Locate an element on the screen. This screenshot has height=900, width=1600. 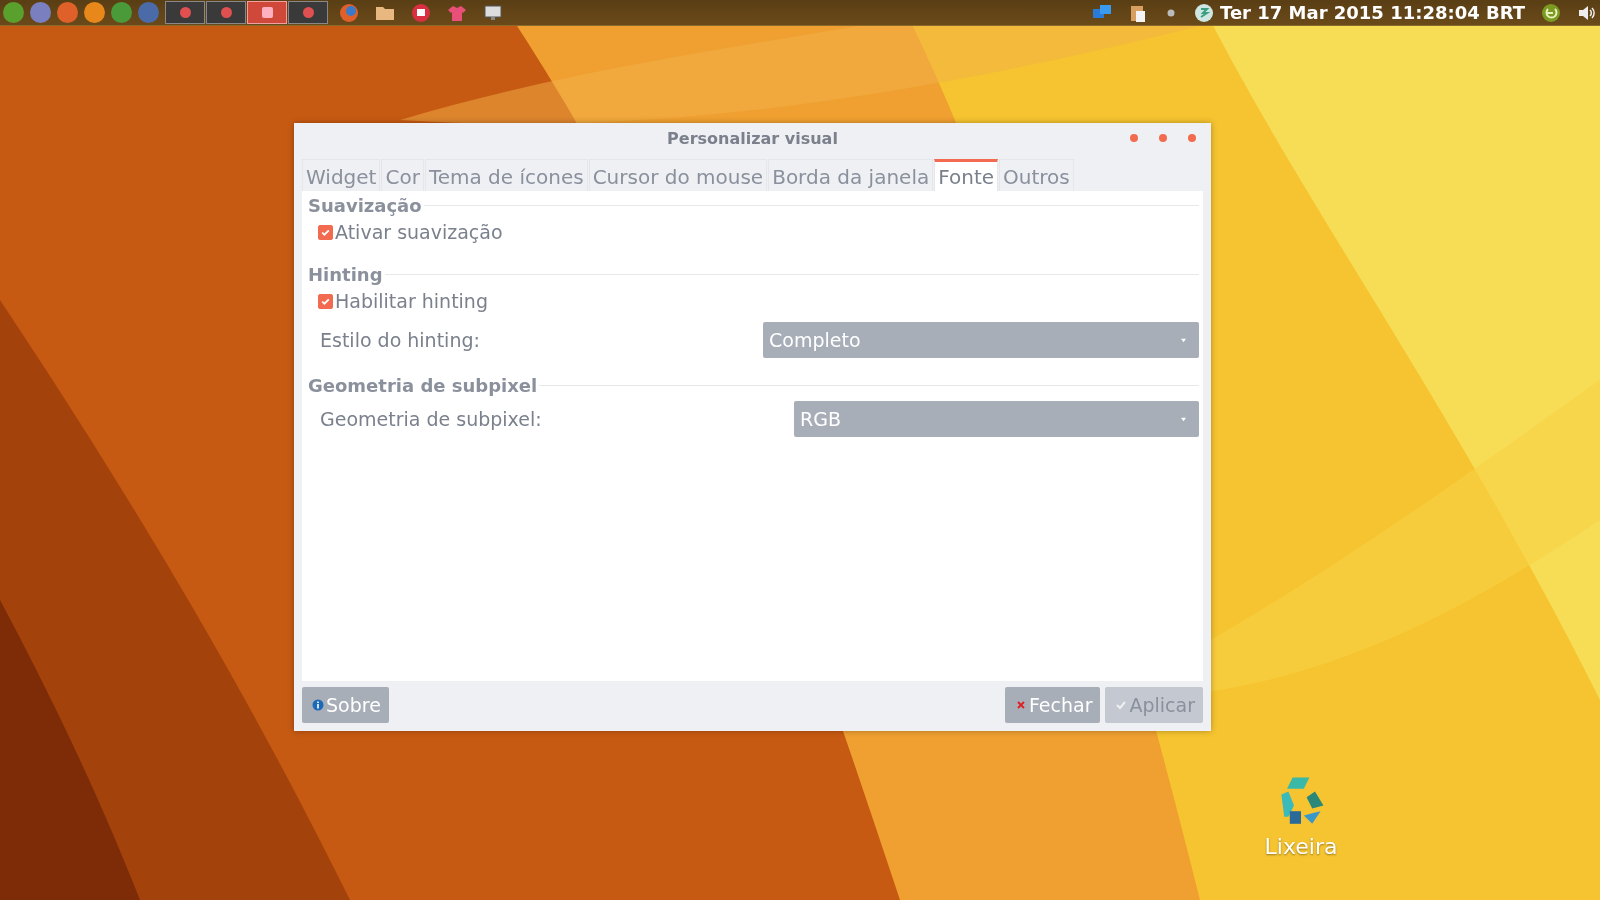
desktop-icon-label: Lixeira is located at coordinates (1301, 846).